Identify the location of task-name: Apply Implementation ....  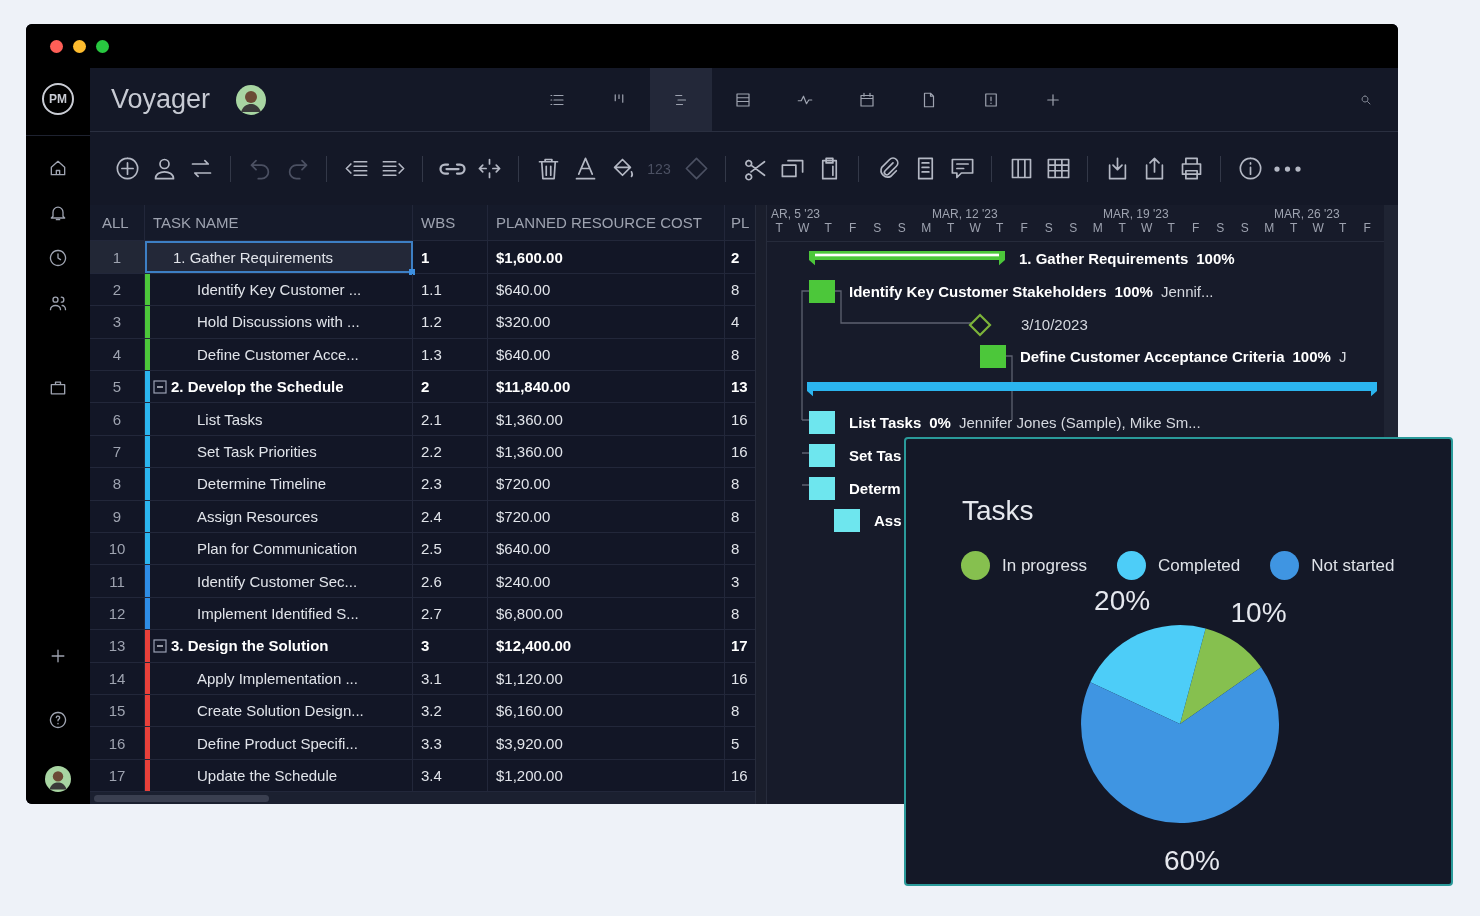
(277, 678).